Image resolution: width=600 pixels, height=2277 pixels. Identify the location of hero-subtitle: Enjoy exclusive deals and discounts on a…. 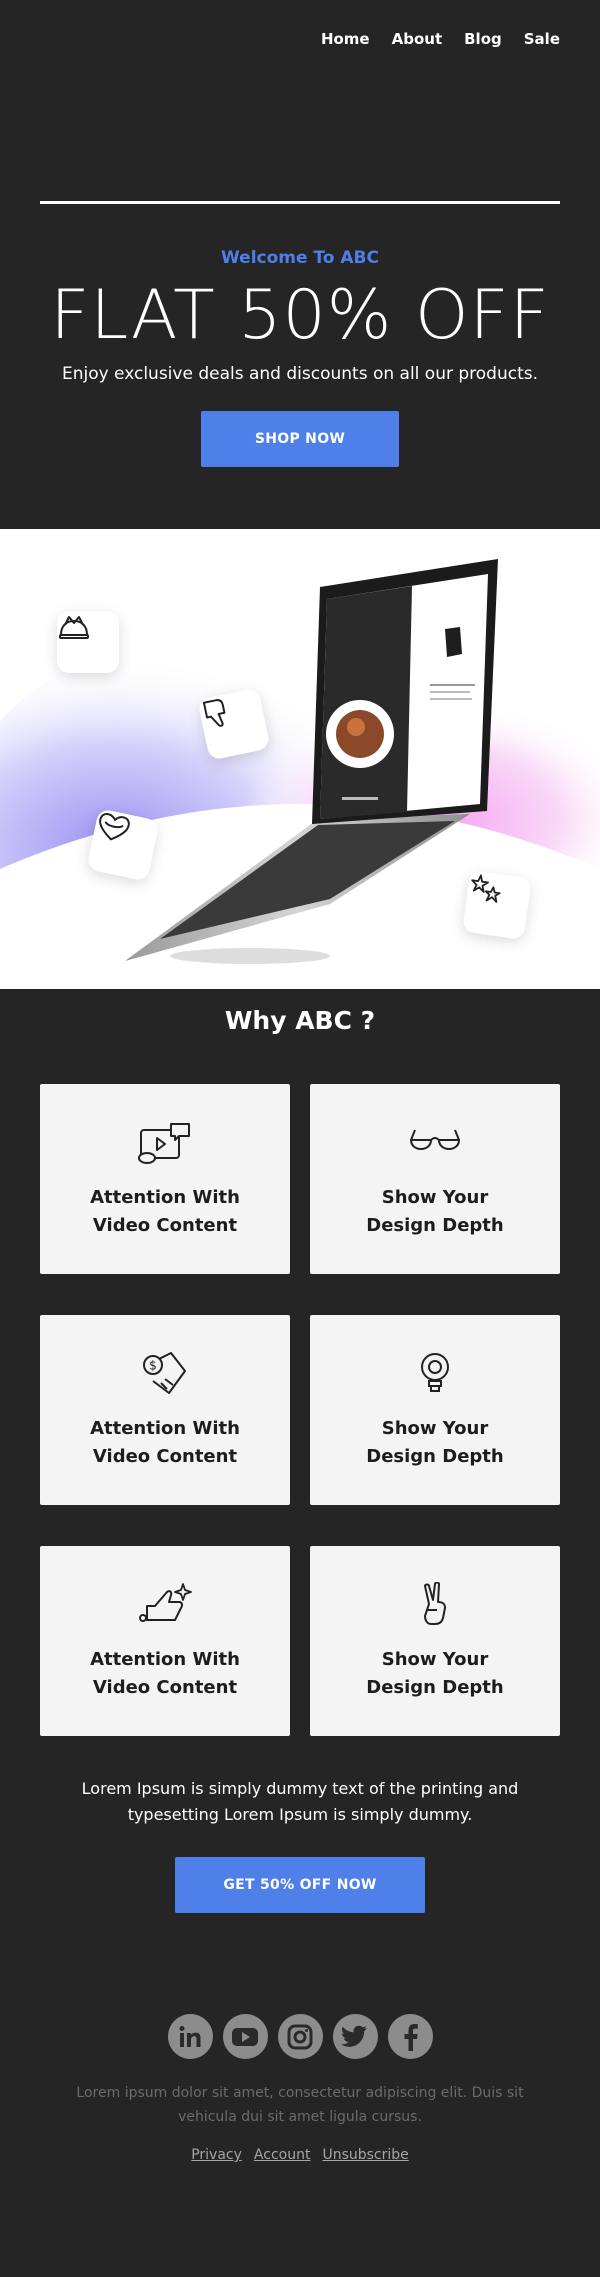
(300, 374).